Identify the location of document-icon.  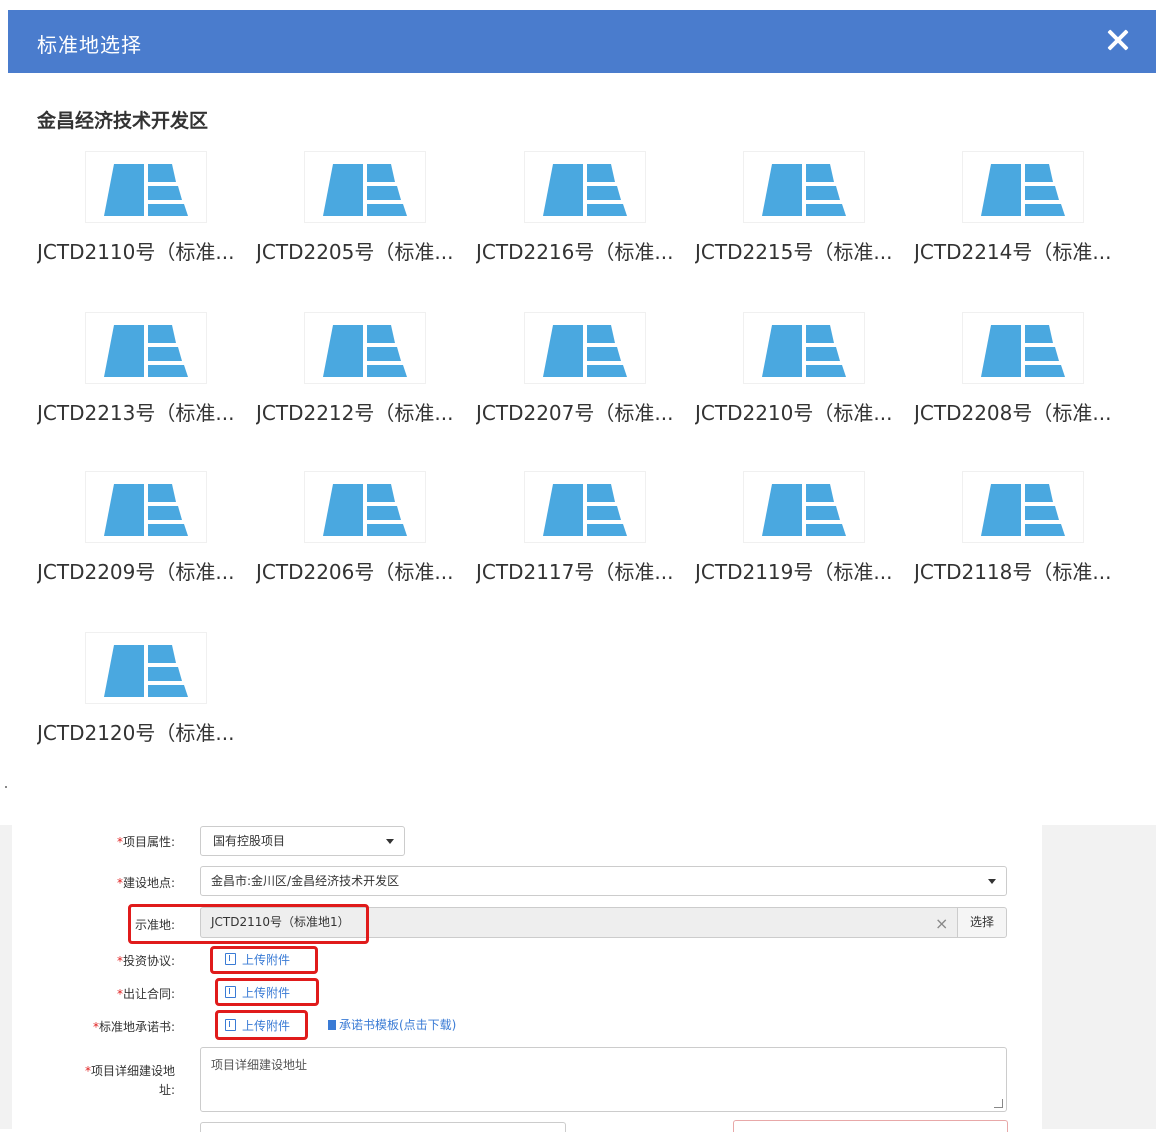
(332, 1025).